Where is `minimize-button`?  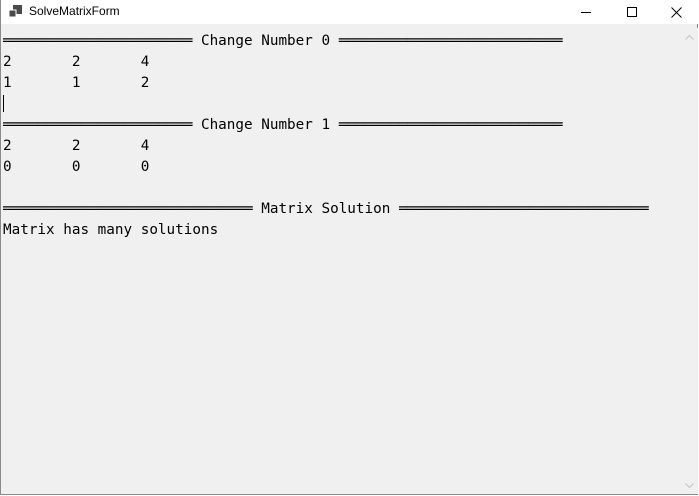
minimize-button is located at coordinates (586, 12).